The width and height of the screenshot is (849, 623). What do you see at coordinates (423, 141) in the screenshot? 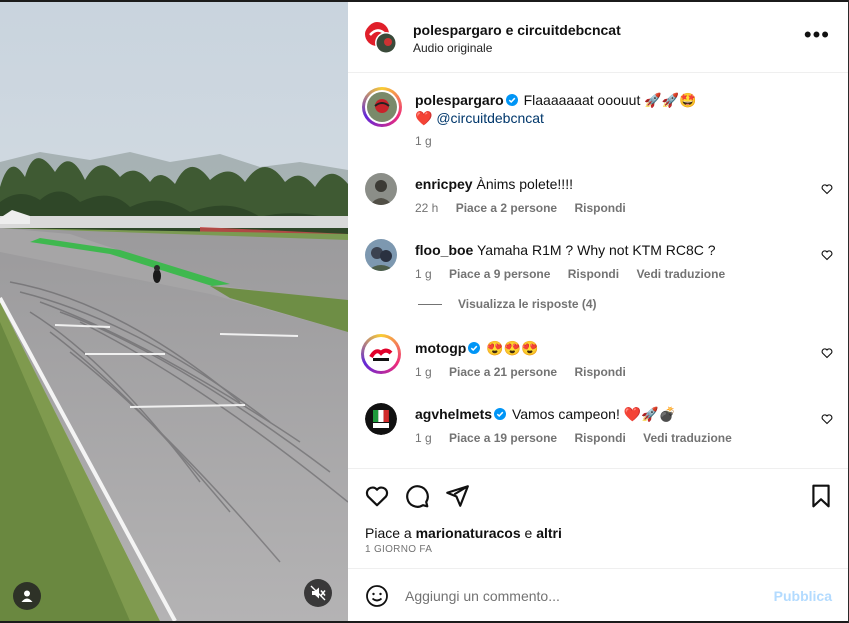
I see `caption-time: 1 g` at bounding box center [423, 141].